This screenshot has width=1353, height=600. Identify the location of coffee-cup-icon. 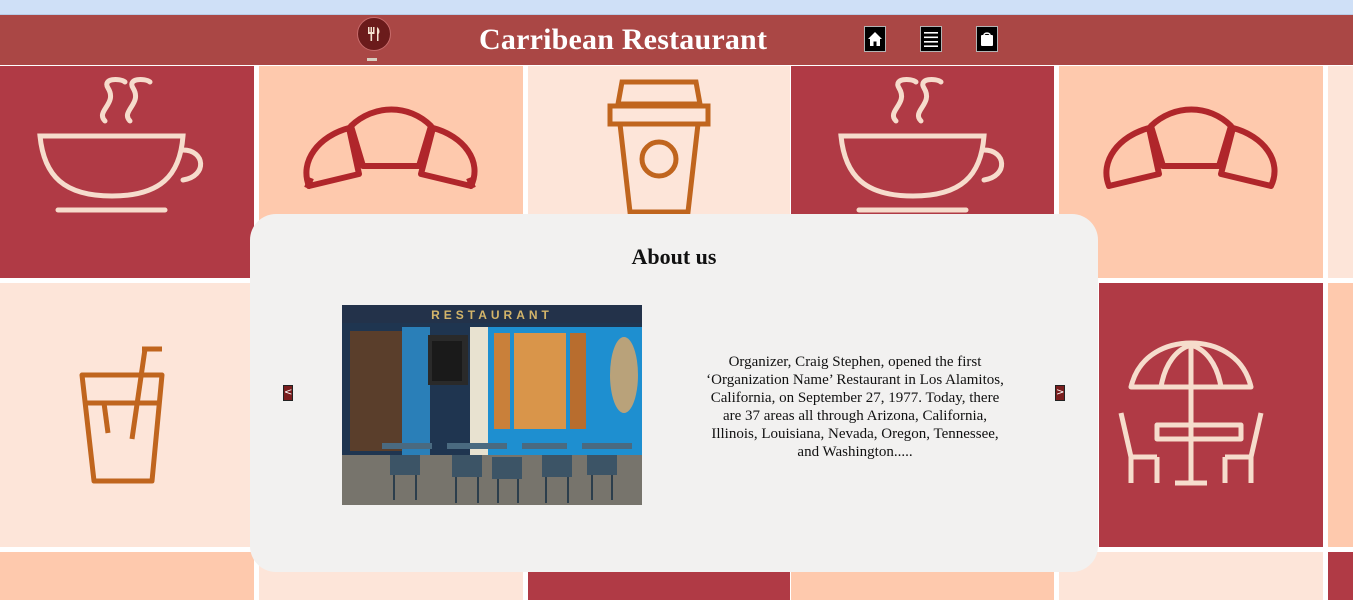
(120, 145).